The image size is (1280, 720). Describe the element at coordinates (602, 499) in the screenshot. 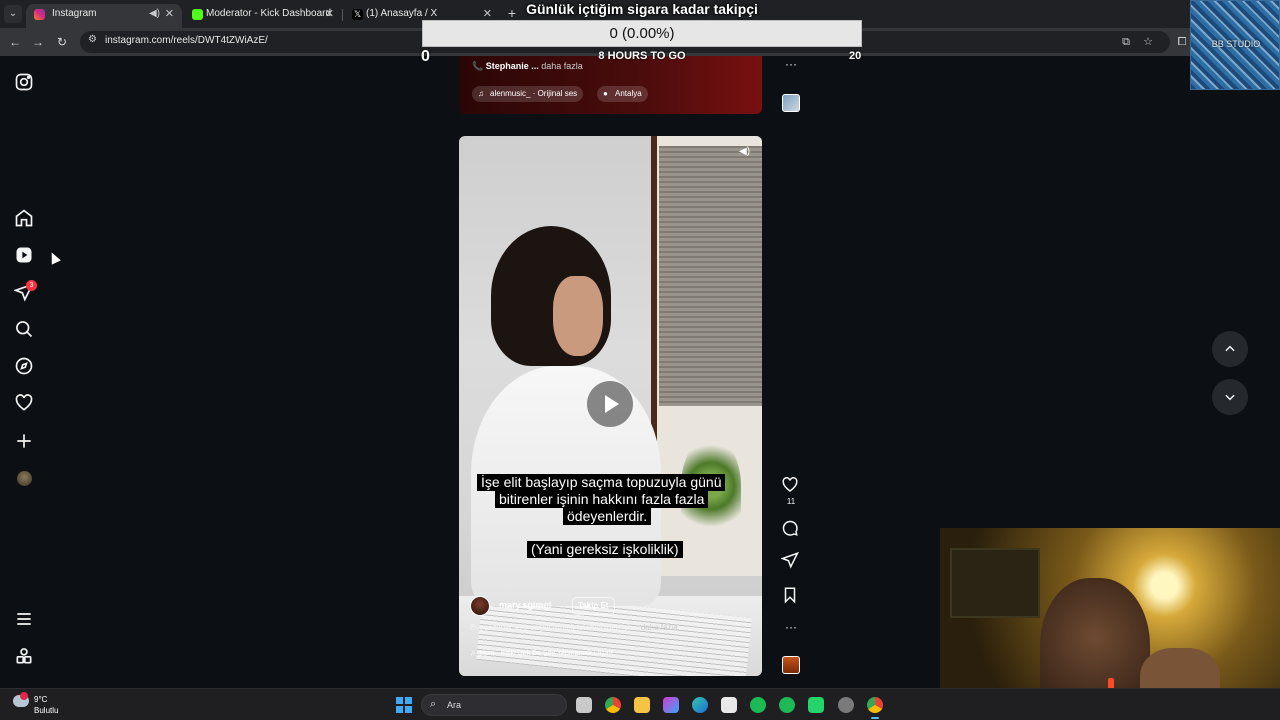

I see `subtitle-line-2: bitirenler işinin hakkını fazla fazla` at that location.